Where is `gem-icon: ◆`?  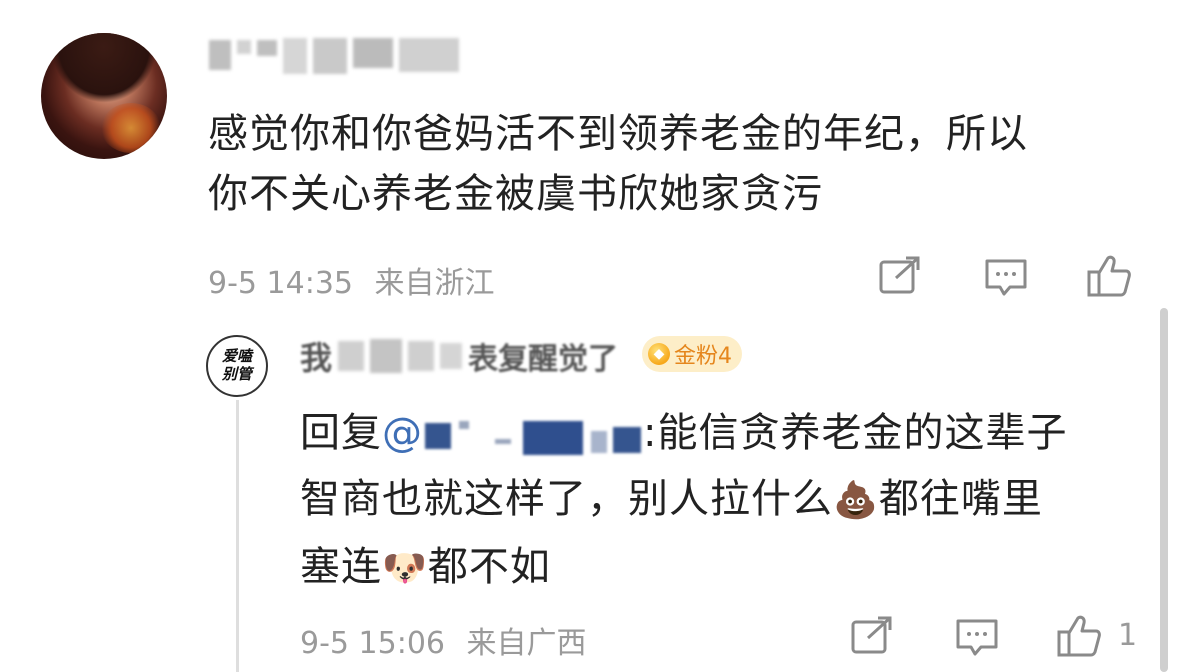 gem-icon: ◆ is located at coordinates (659, 354).